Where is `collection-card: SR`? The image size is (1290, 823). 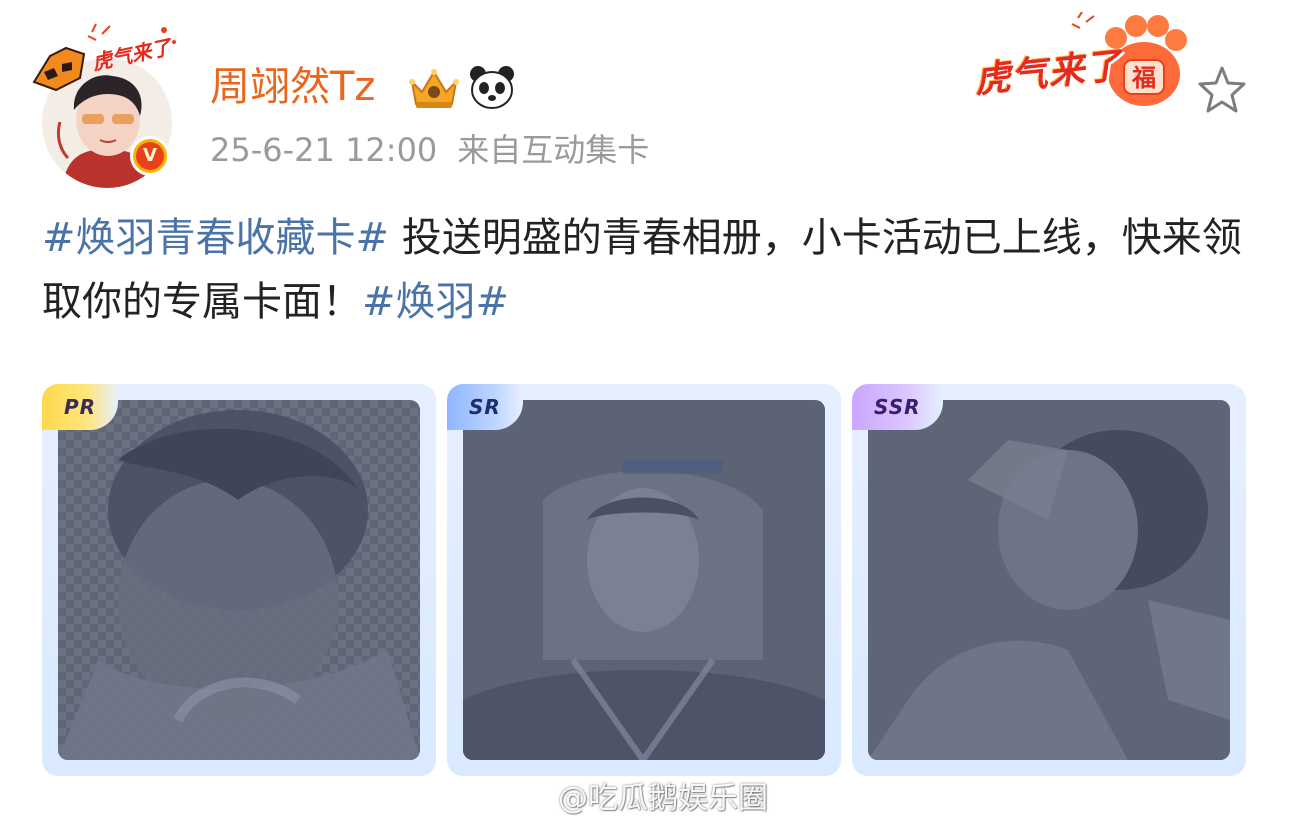
collection-card: SR is located at coordinates (644, 580).